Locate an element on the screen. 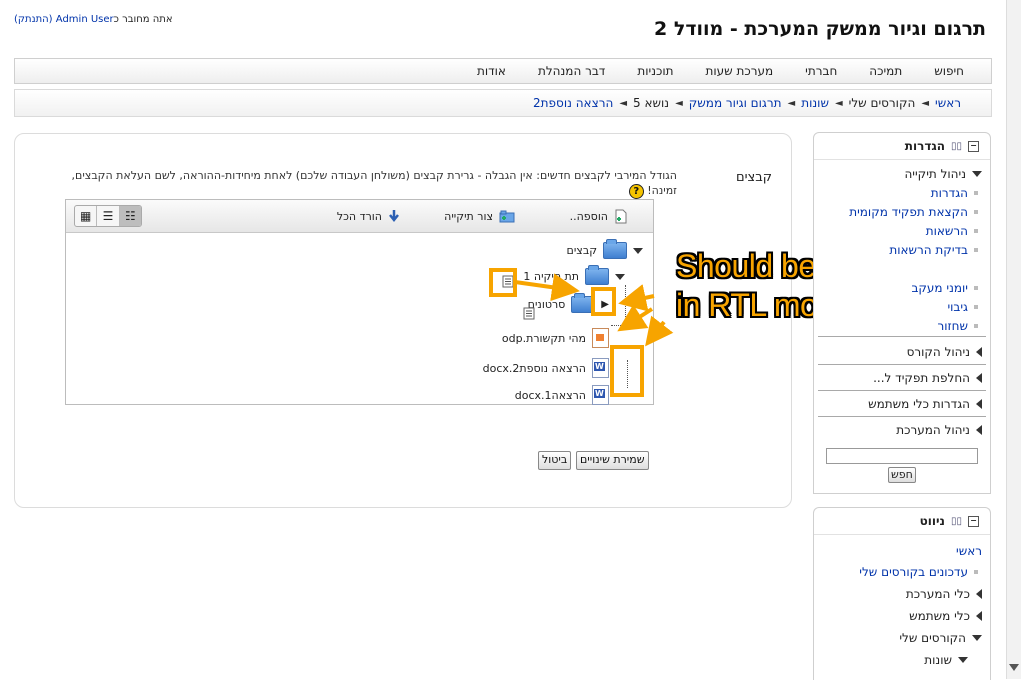 This screenshot has height=680, width=1021. add-file-button: הוספה.. is located at coordinates (599, 216).